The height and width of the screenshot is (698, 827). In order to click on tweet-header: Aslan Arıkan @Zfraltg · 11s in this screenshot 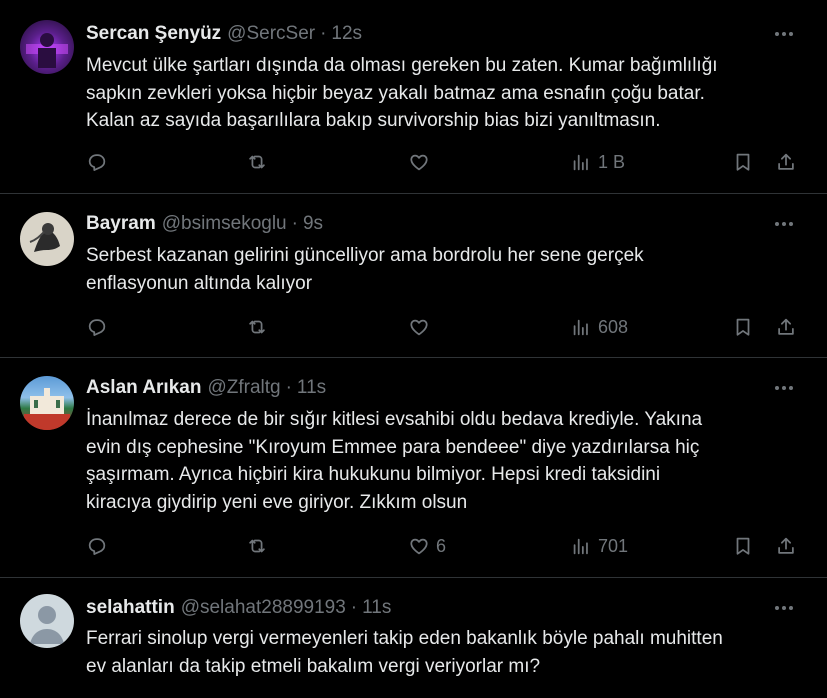, I will do `click(206, 388)`.